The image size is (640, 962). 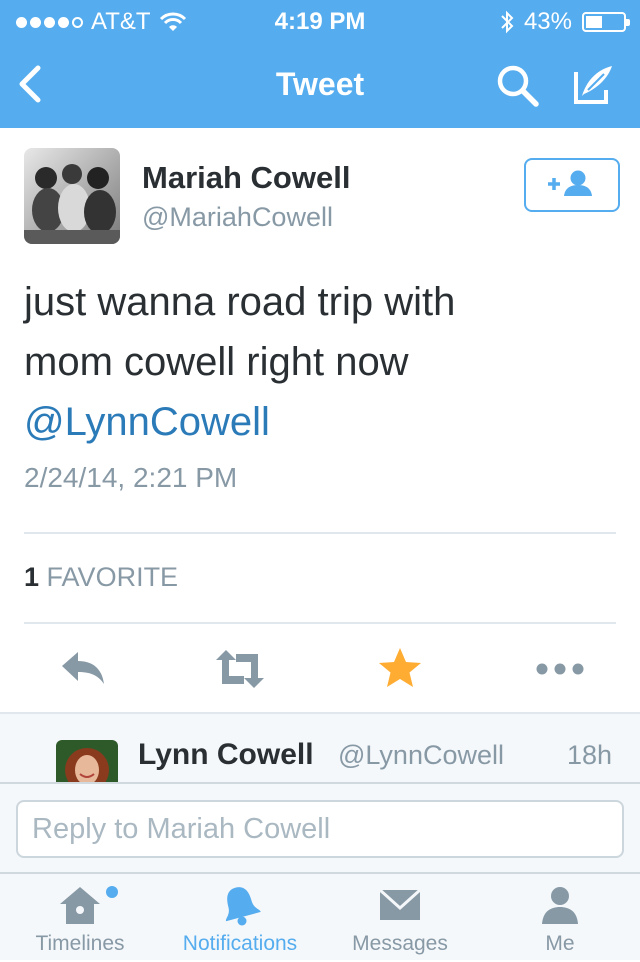 I want to click on reply-preview: Lynn Cowell @LynnCowell 18h, so click(x=320, y=748).